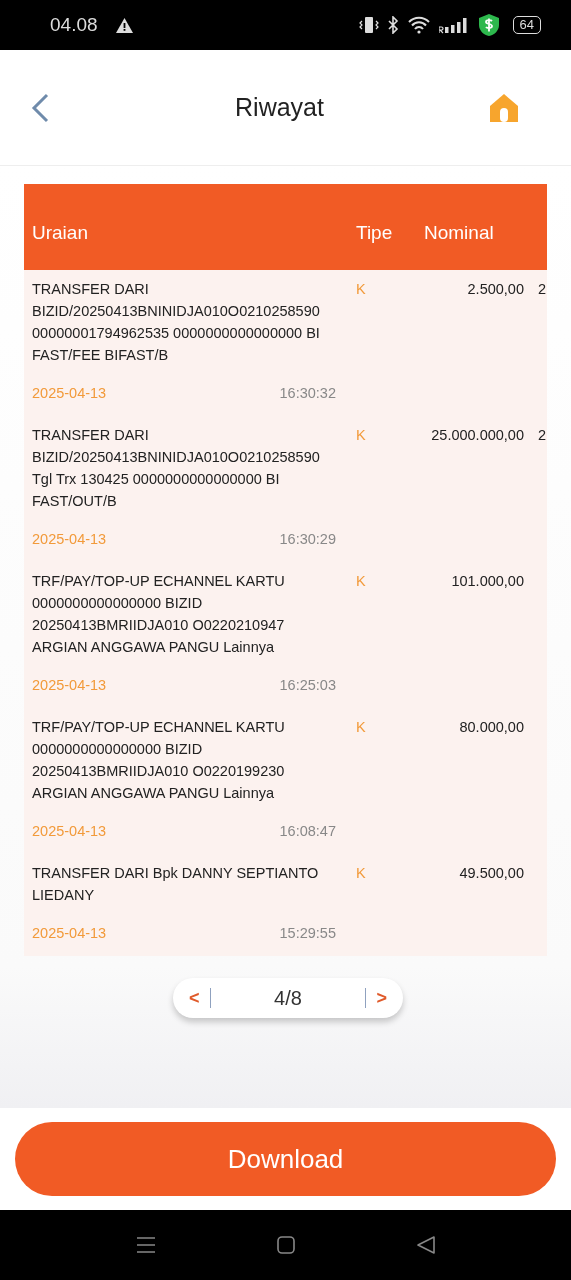  Describe the element at coordinates (526, 24) in the screenshot. I see `battery-level: 64` at that location.